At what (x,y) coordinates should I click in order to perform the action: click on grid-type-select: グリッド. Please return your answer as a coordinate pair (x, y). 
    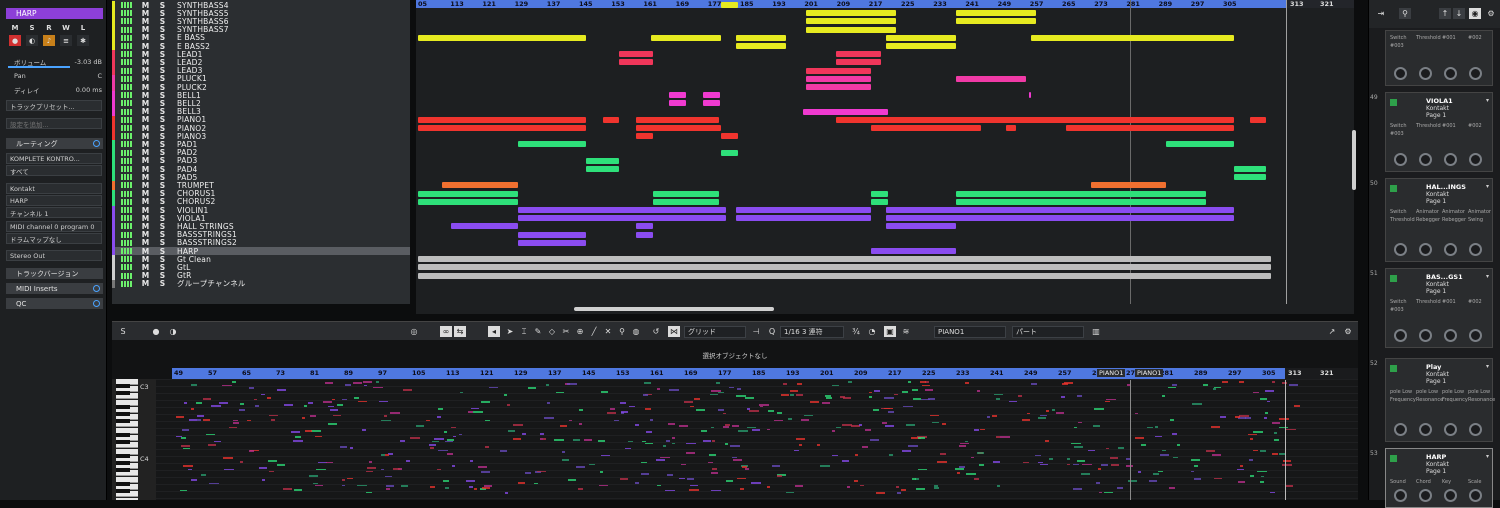
    Looking at the image, I should click on (715, 332).